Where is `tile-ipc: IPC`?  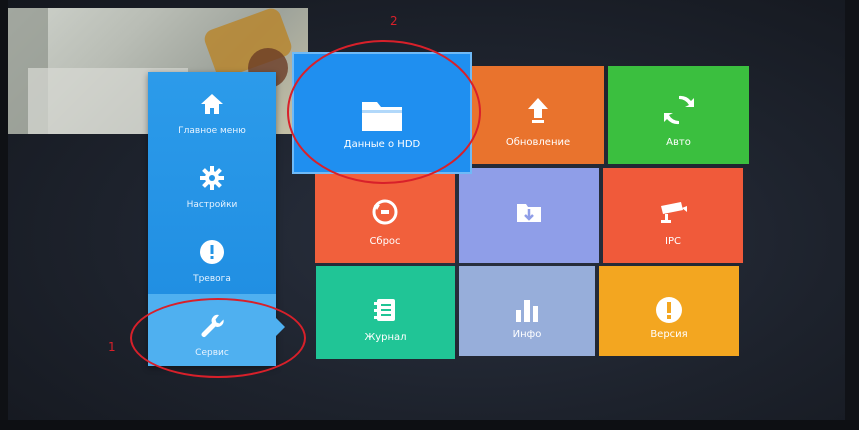
tile-ipc: IPC is located at coordinates (673, 215).